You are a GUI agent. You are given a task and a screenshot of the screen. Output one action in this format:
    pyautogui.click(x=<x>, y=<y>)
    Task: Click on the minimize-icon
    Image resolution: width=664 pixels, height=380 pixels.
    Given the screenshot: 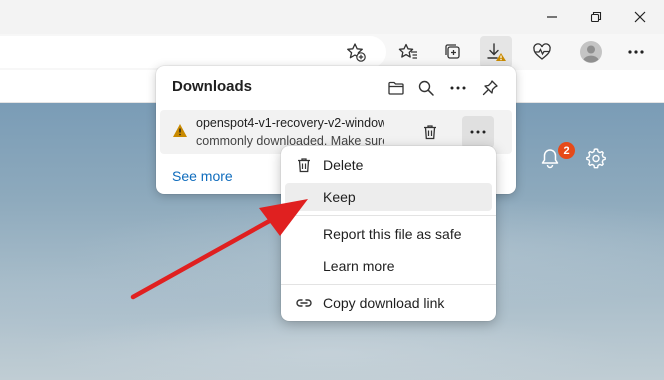 What is the action you would take?
    pyautogui.click(x=552, y=17)
    